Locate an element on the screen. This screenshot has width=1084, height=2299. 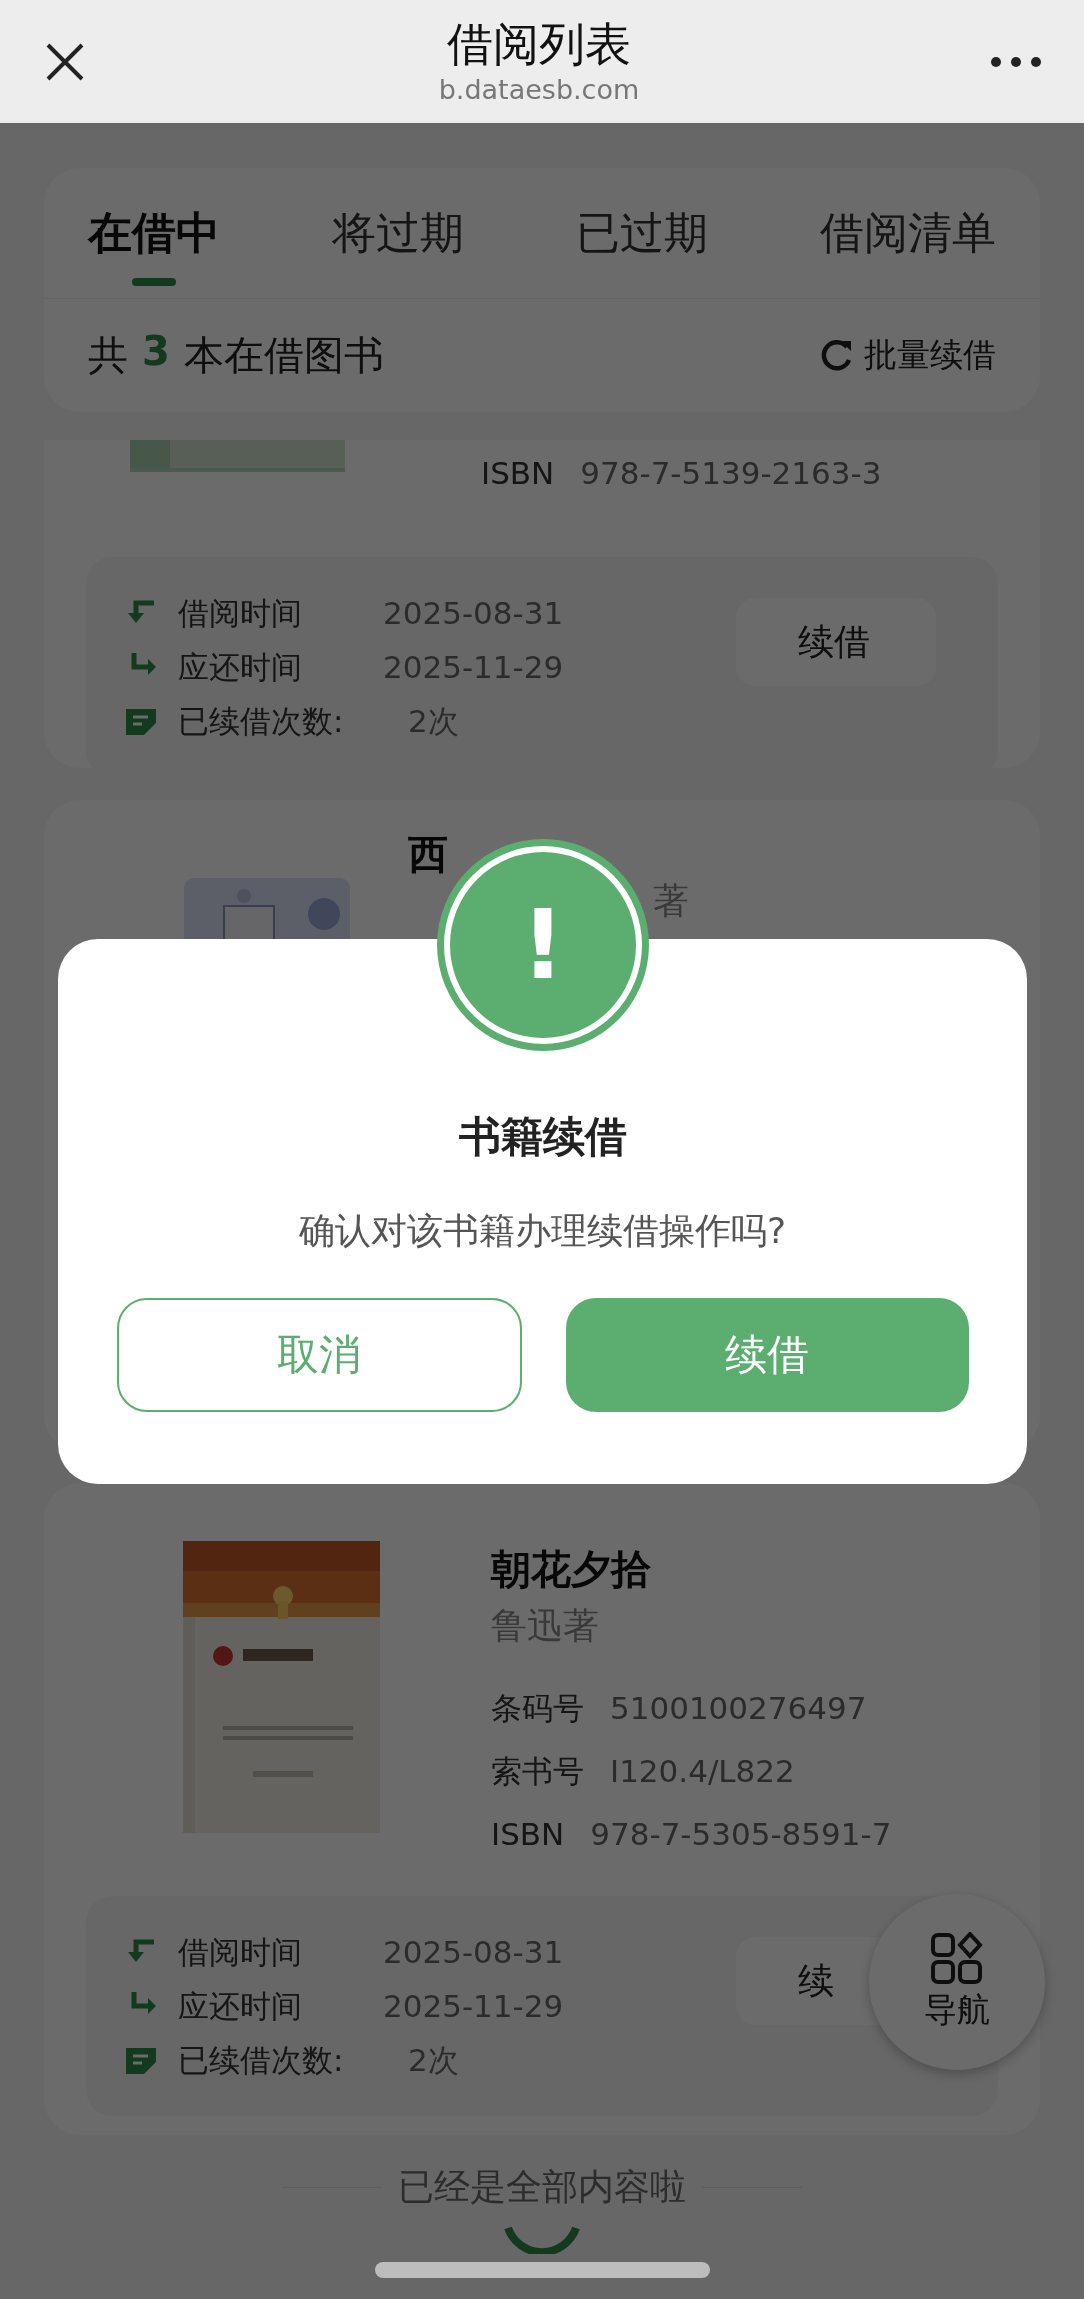
grid-icon is located at coordinates (957, 1958).